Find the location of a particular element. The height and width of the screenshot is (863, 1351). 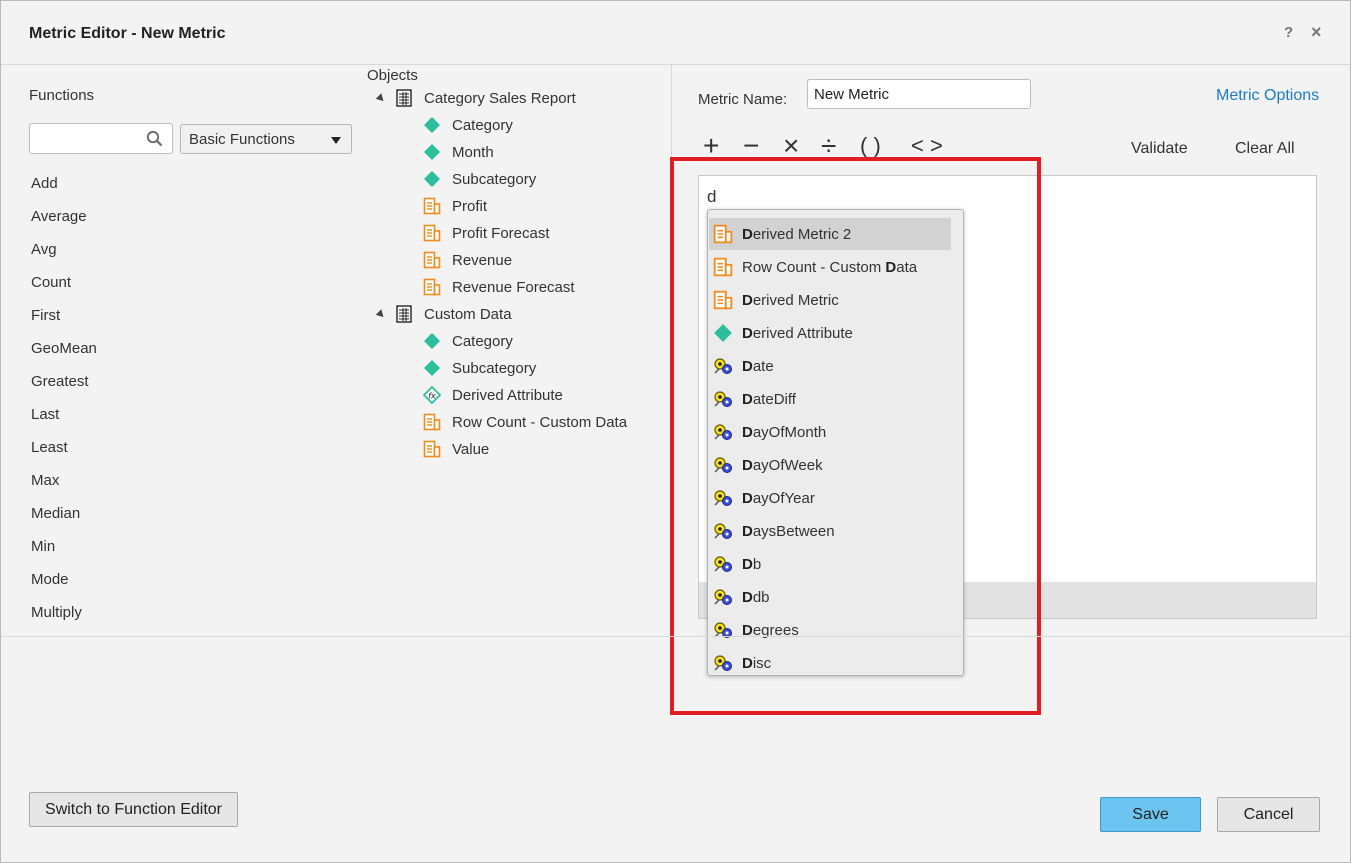

dialog-title: Metric Editor - New Metric is located at coordinates (127, 33).